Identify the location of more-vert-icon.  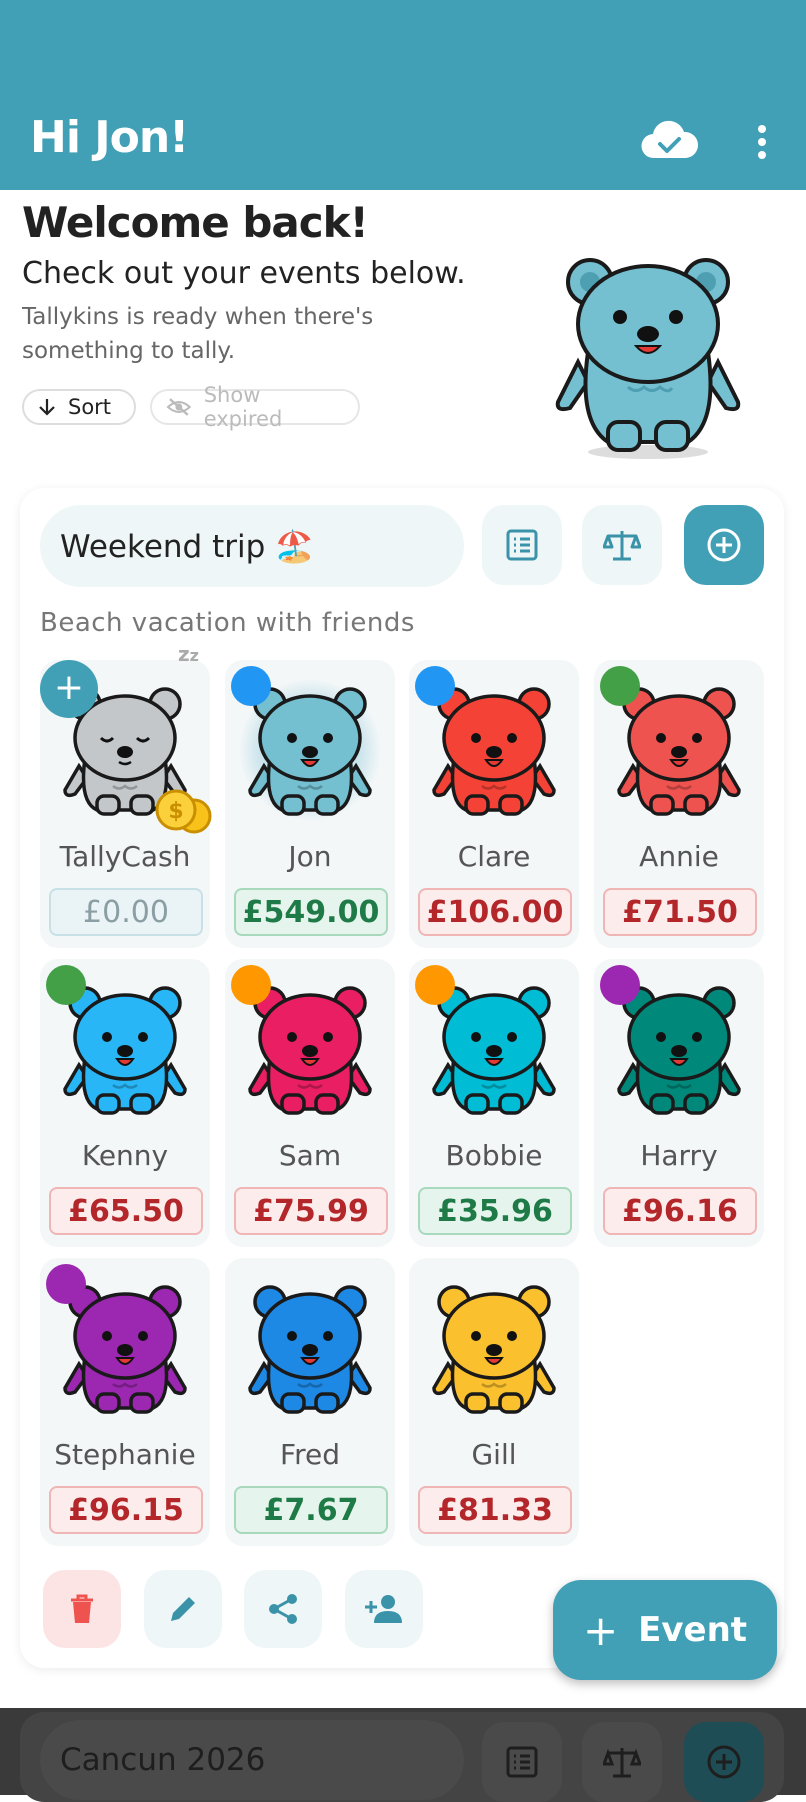
(762, 142).